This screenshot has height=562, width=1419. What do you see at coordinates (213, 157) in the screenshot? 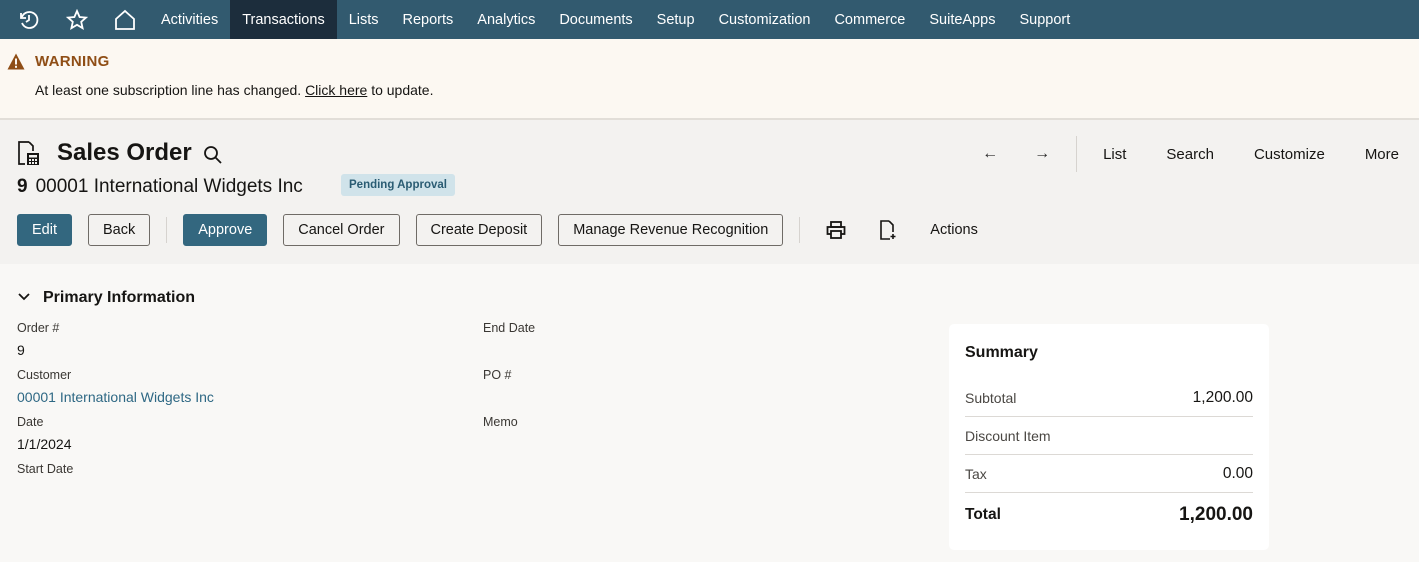
I see `search-icon` at bounding box center [213, 157].